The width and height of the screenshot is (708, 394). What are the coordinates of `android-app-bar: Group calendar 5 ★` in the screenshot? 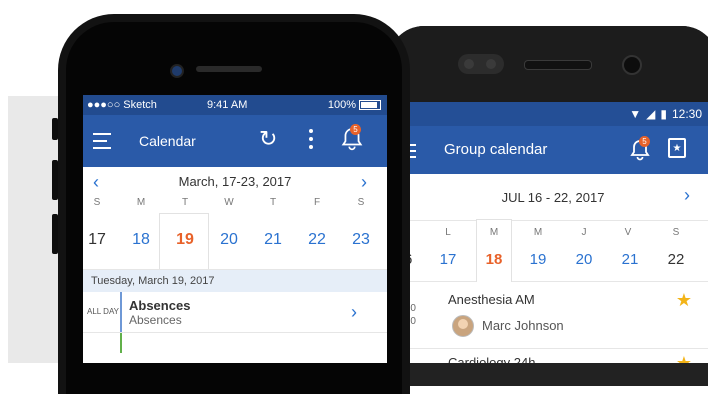 It's located at (553, 150).